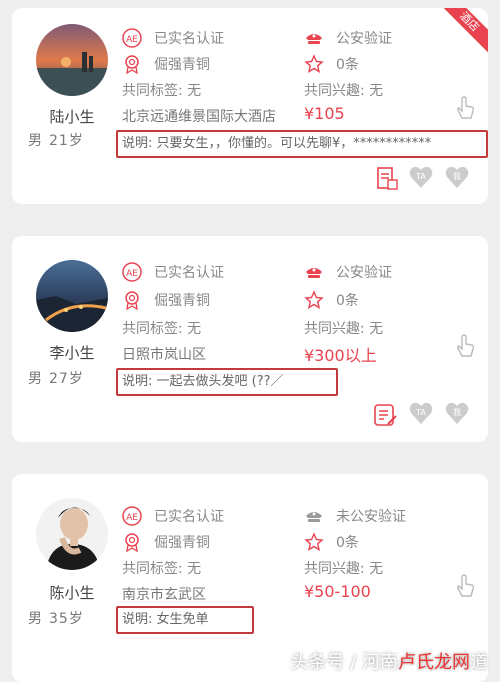  Describe the element at coordinates (314, 517) in the screenshot. I see `police-cap-gray-icon` at that location.